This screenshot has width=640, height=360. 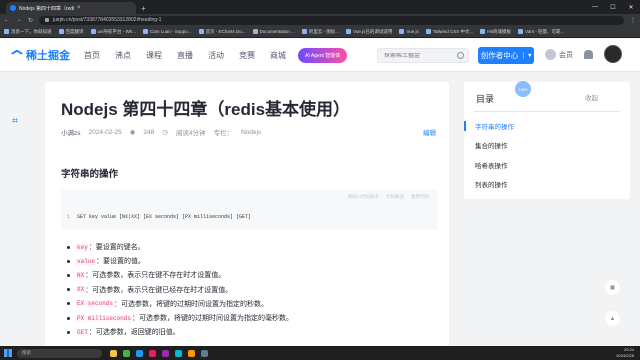 What do you see at coordinates (631, 7) in the screenshot?
I see `close-window-icon: ✕` at bounding box center [631, 7].